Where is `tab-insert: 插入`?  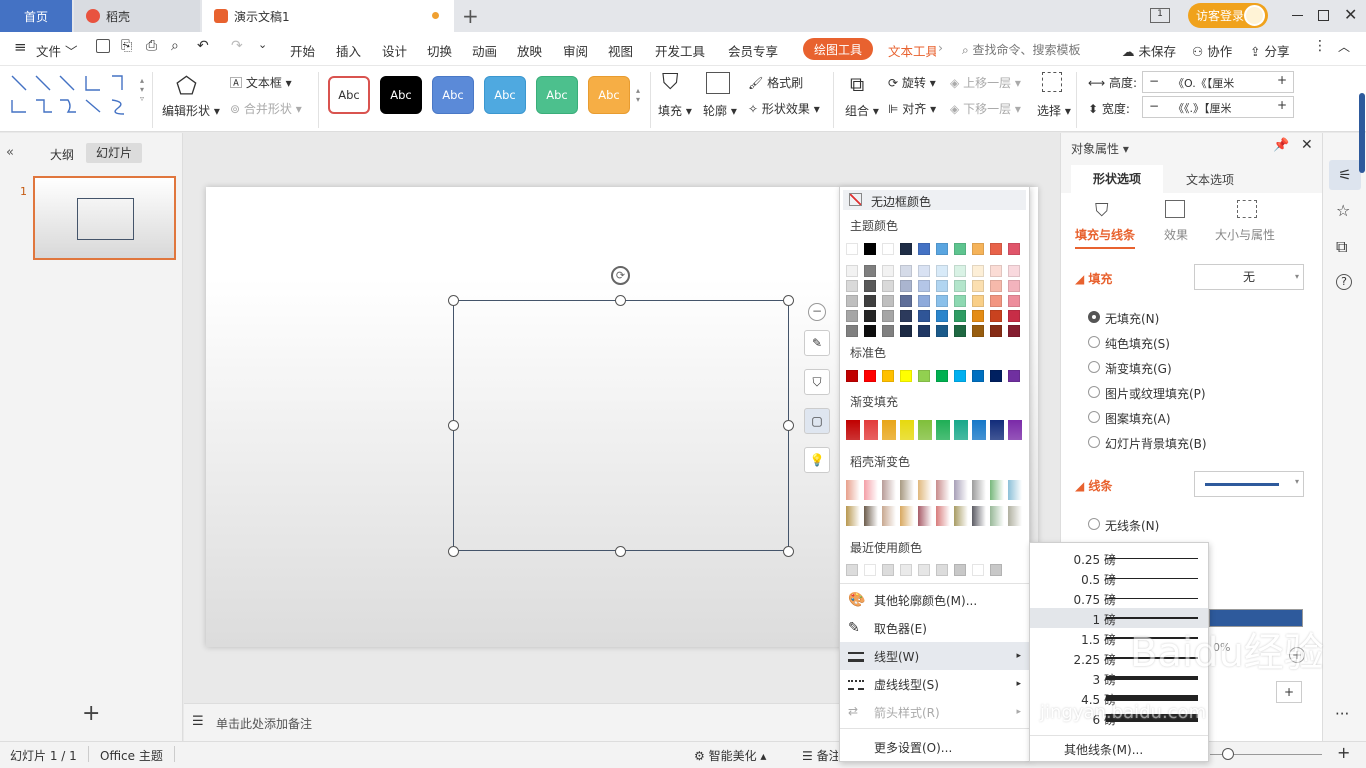 tab-insert: 插入 is located at coordinates (348, 50).